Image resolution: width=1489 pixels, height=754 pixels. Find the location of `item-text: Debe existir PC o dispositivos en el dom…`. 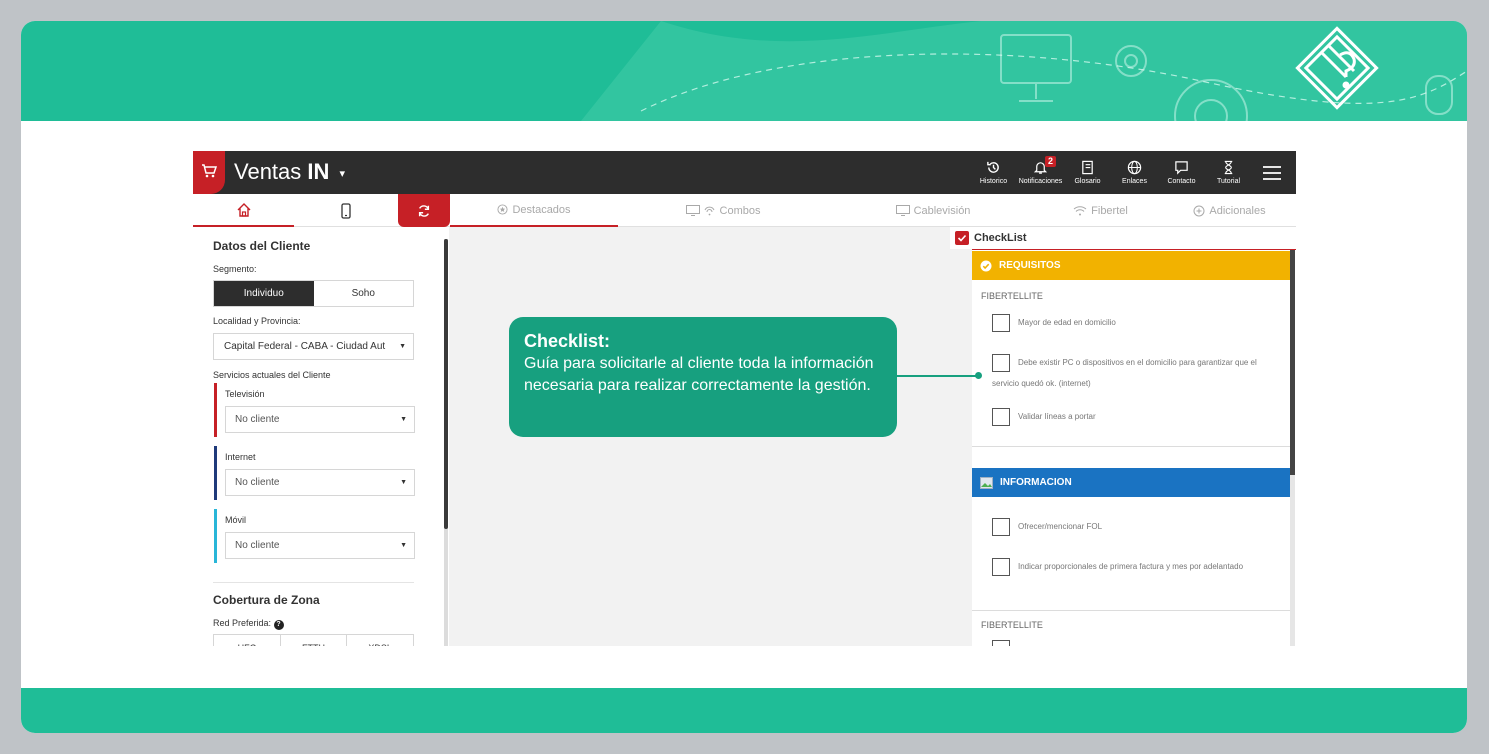

item-text: Debe existir PC o dispositivos en el dom… is located at coordinates (1124, 373).